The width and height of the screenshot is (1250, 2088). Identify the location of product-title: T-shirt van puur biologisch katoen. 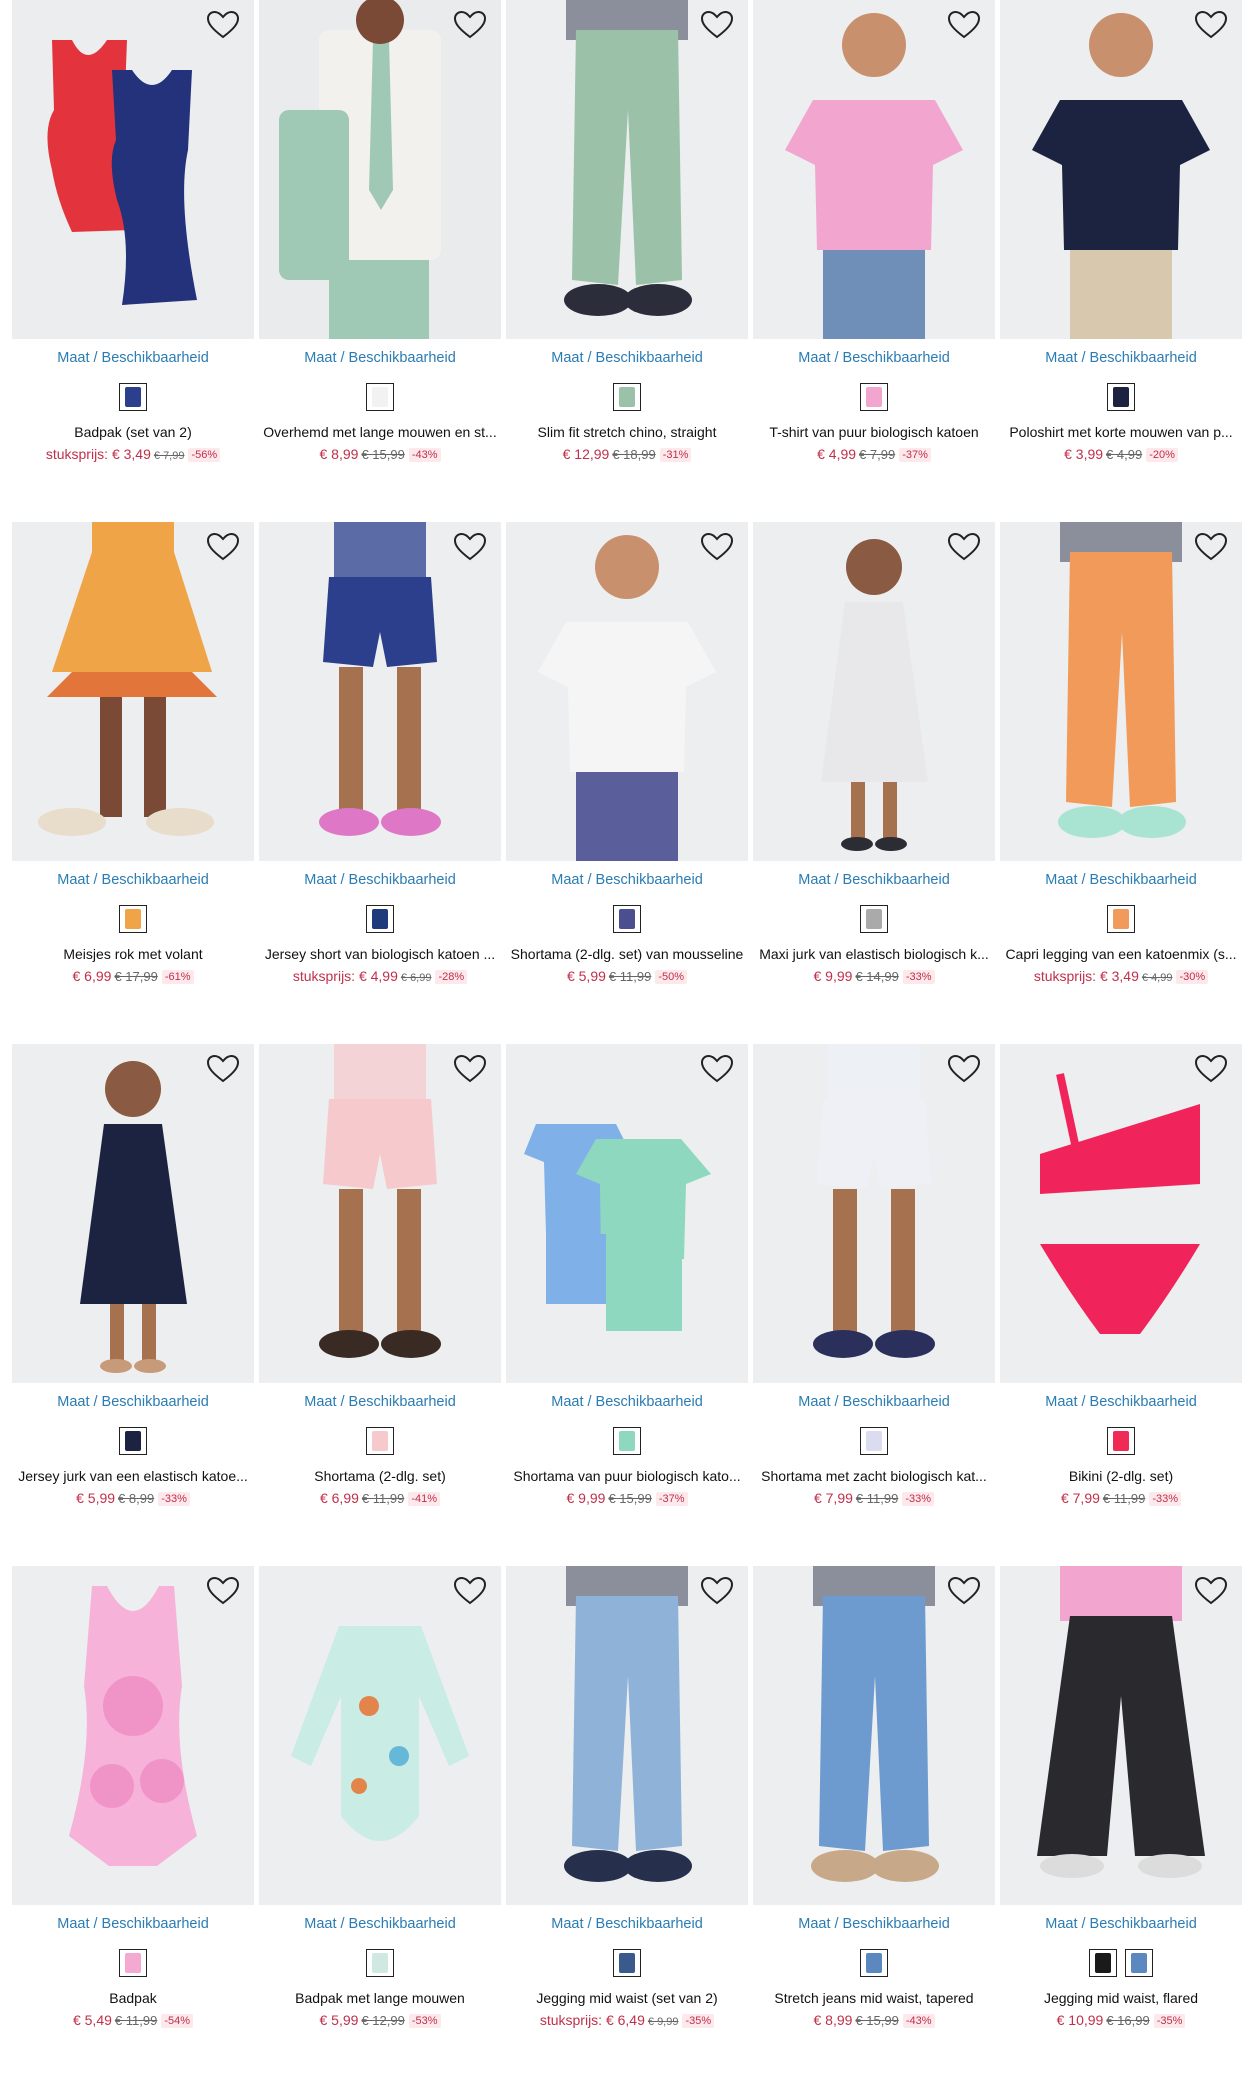
(874, 432).